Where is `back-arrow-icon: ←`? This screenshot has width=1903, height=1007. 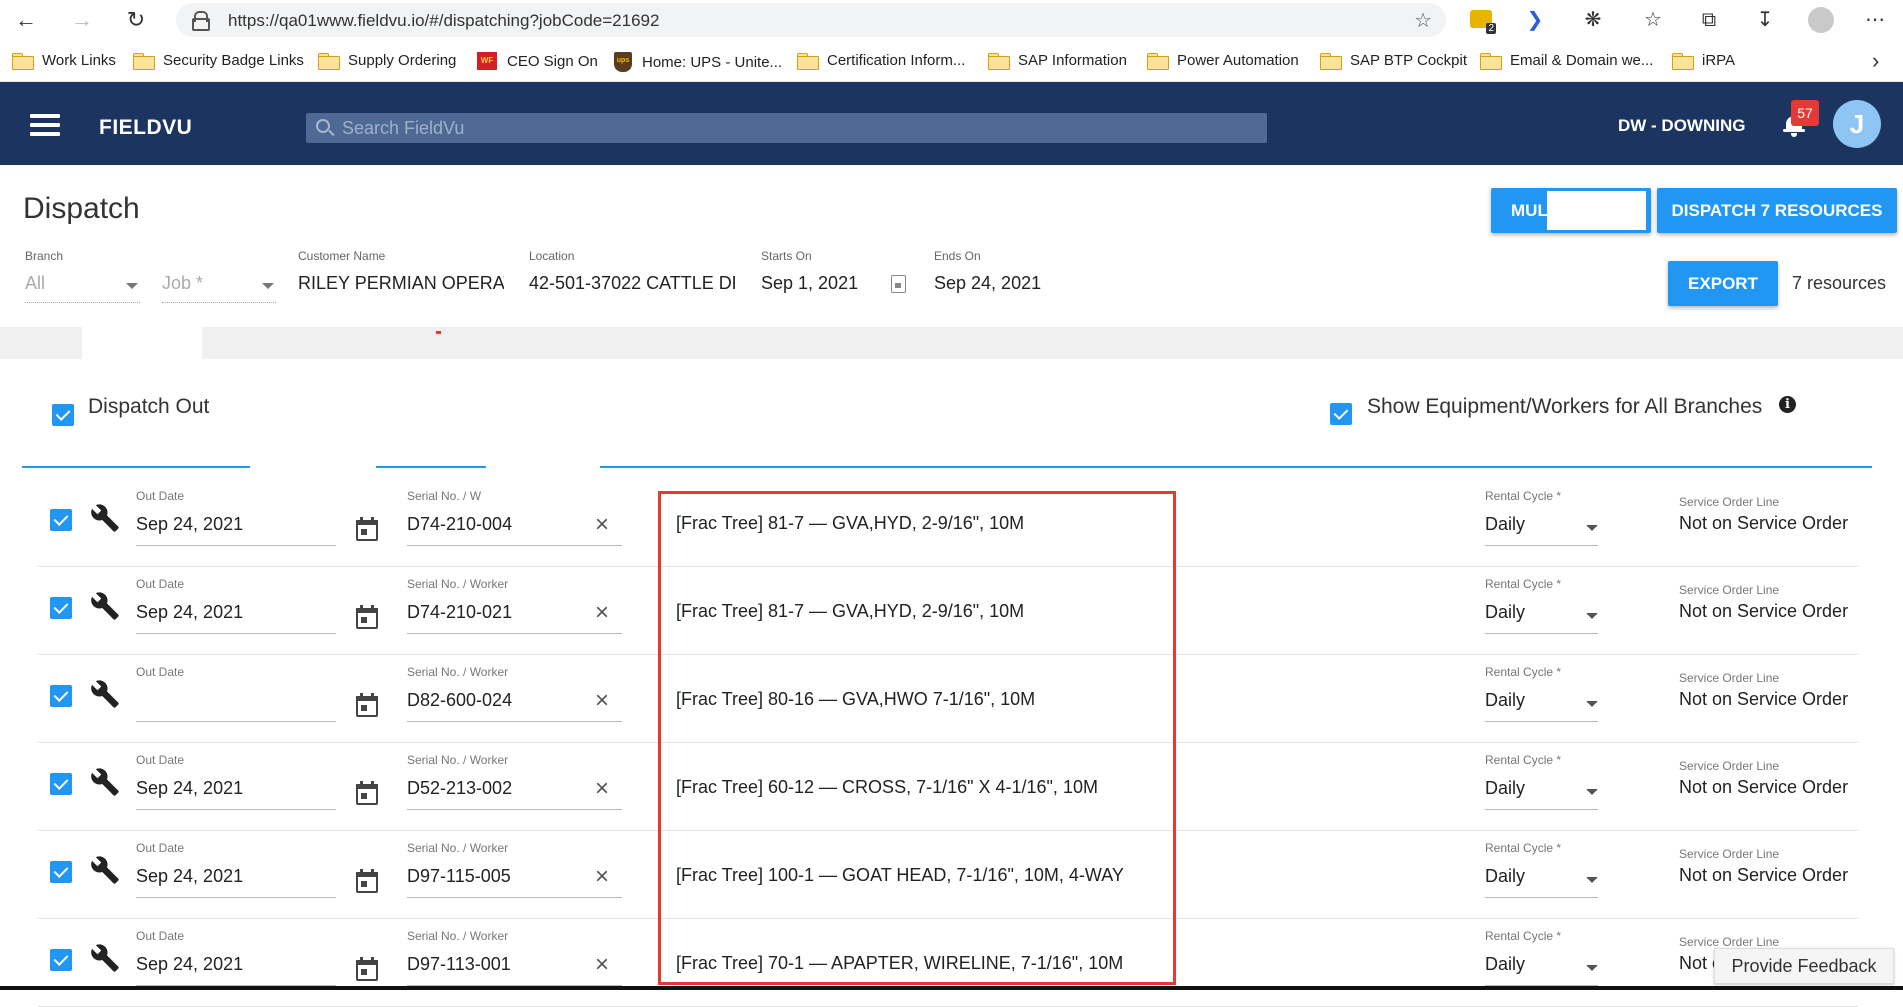 back-arrow-icon: ← is located at coordinates (26, 20).